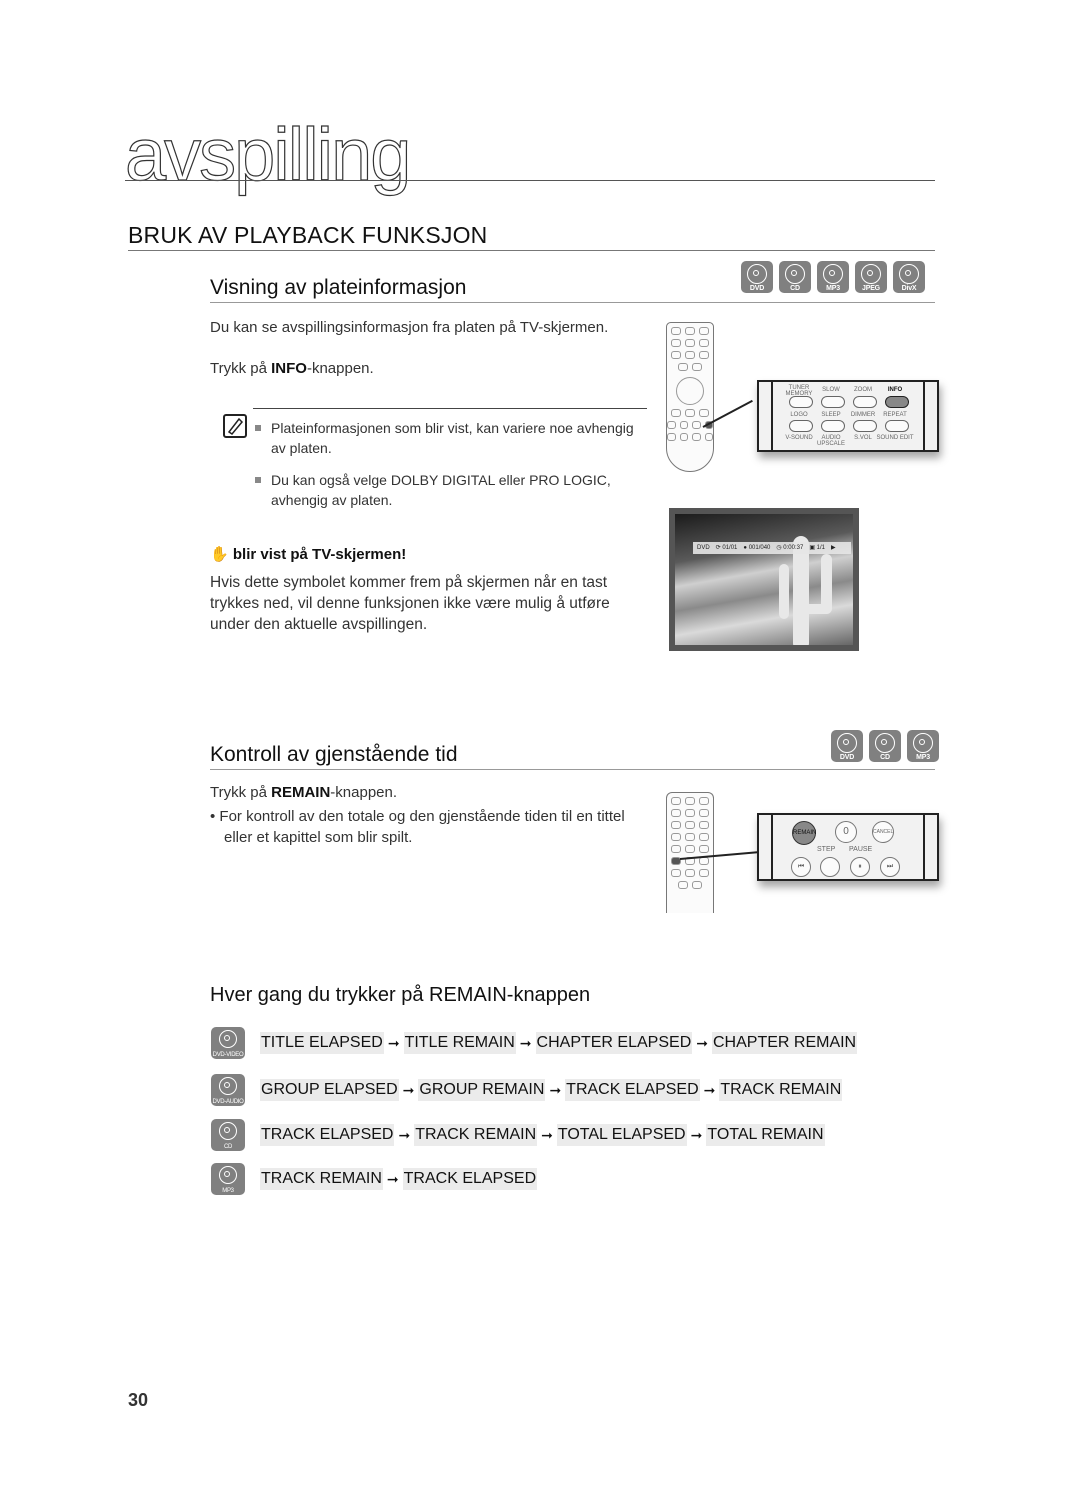 The height and width of the screenshot is (1492, 1080). What do you see at coordinates (801, 402) in the screenshot?
I see `sd-hd-button` at bounding box center [801, 402].